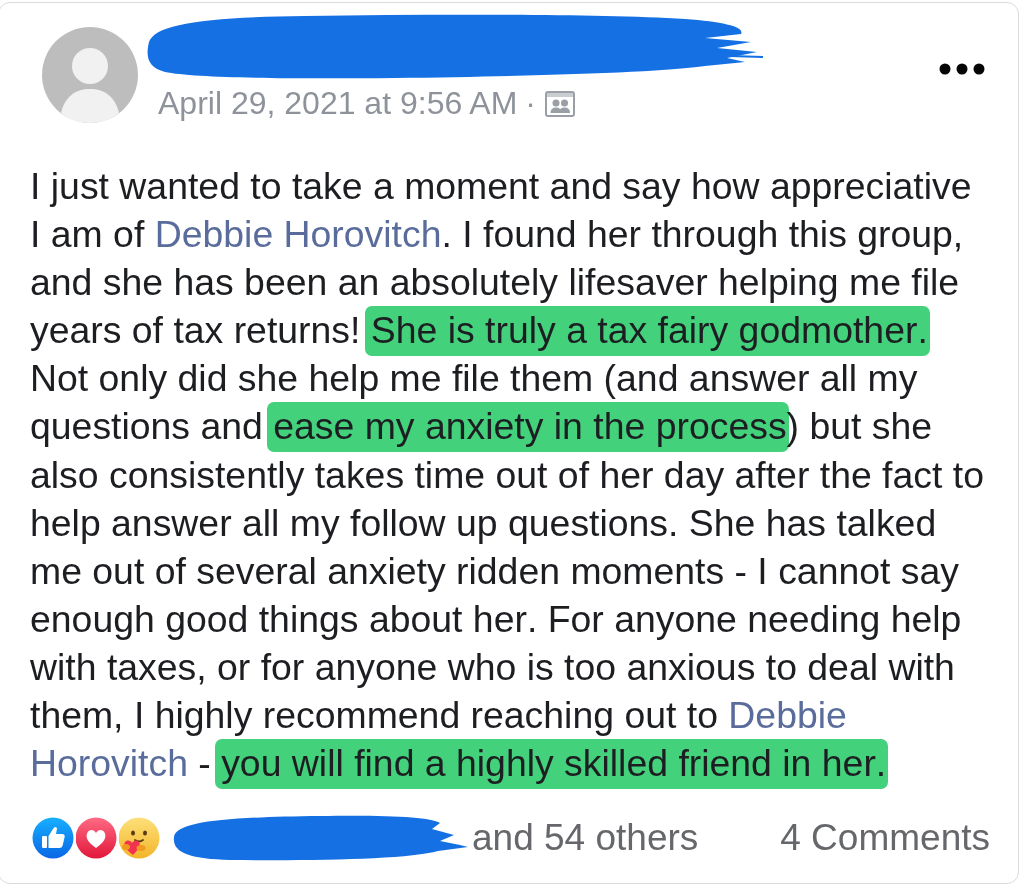  What do you see at coordinates (787, 715) in the screenshot?
I see `mention-link: Debbie` at bounding box center [787, 715].